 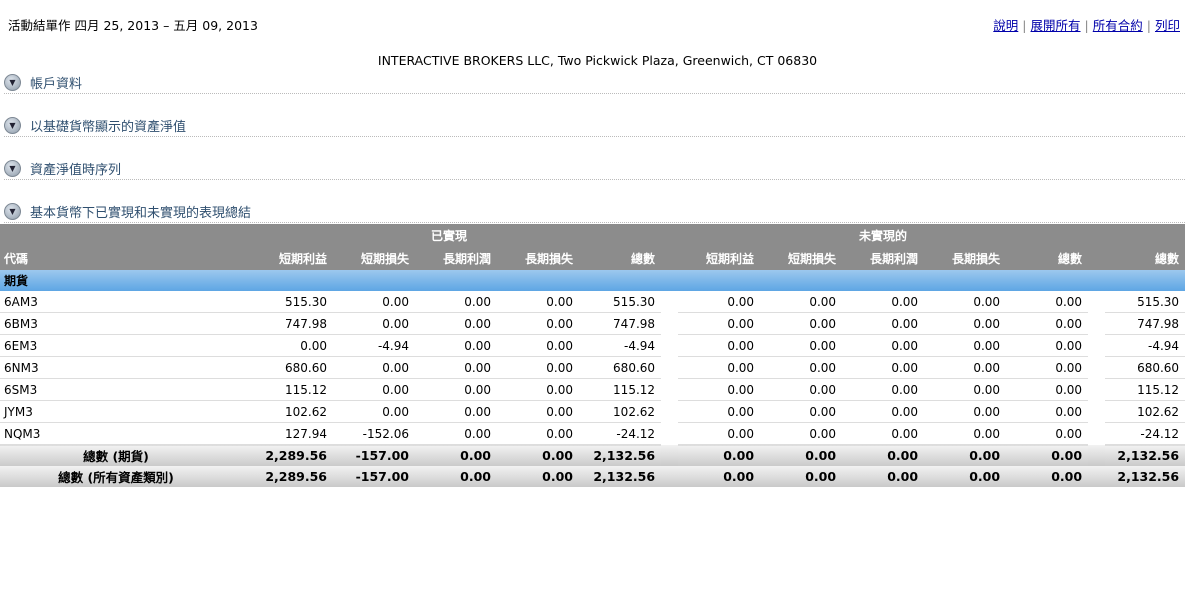 What do you see at coordinates (1118, 25) in the screenshot?
I see `all-contracts-link: 所有合約` at bounding box center [1118, 25].